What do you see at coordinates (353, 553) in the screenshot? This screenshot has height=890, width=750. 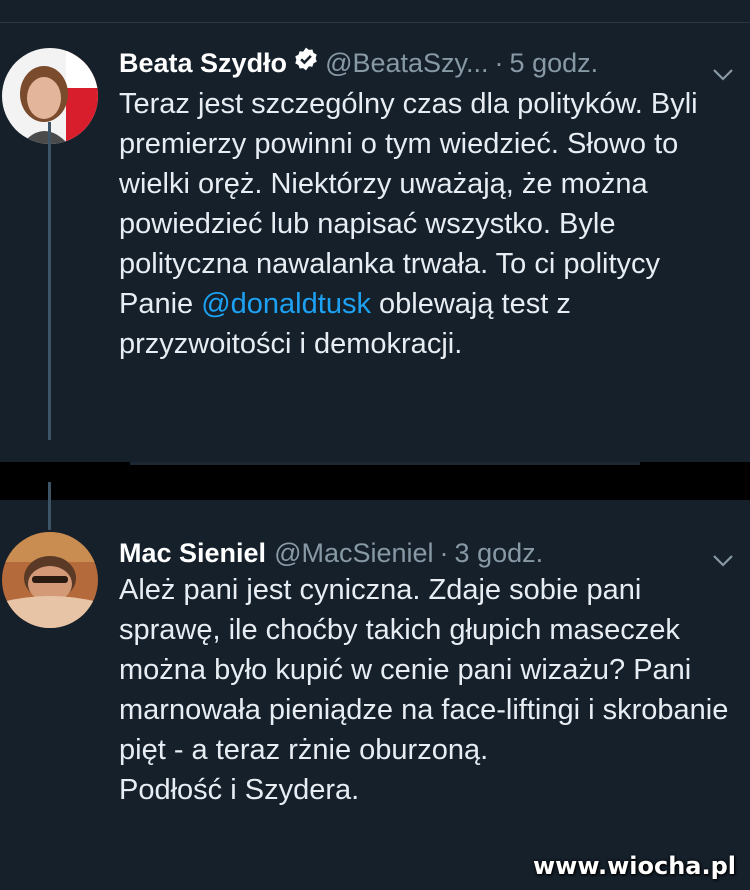 I see `author-handle: @MacSieniel` at bounding box center [353, 553].